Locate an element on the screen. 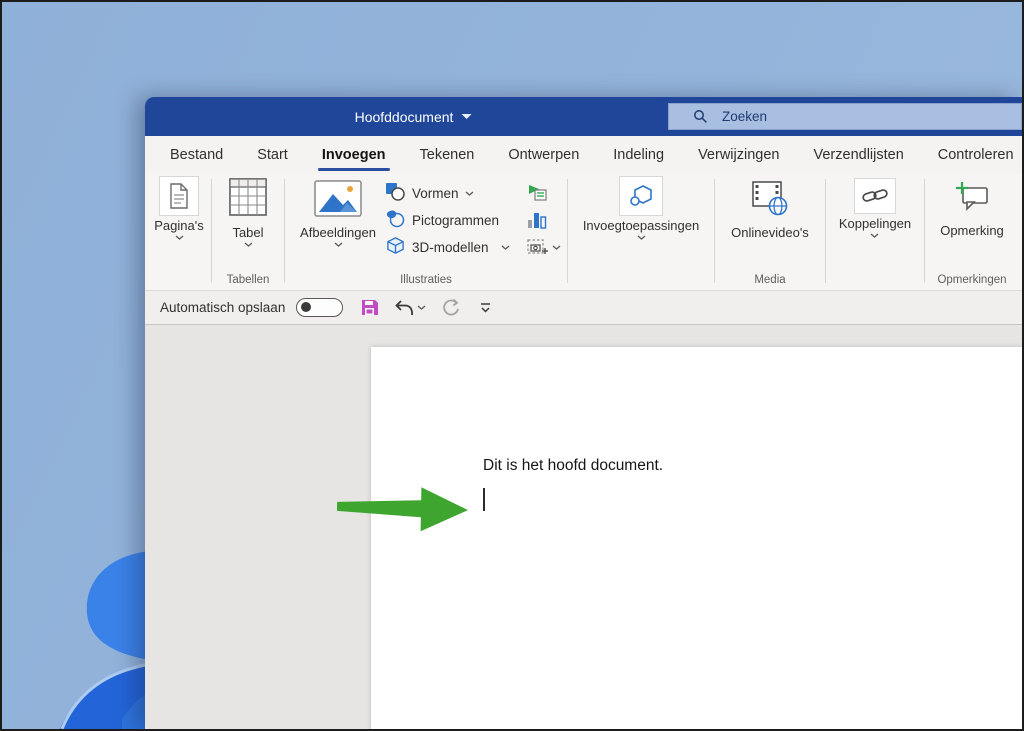 The width and height of the screenshot is (1024, 731). ribbon-group-pages: Pagina's is located at coordinates (179, 232).